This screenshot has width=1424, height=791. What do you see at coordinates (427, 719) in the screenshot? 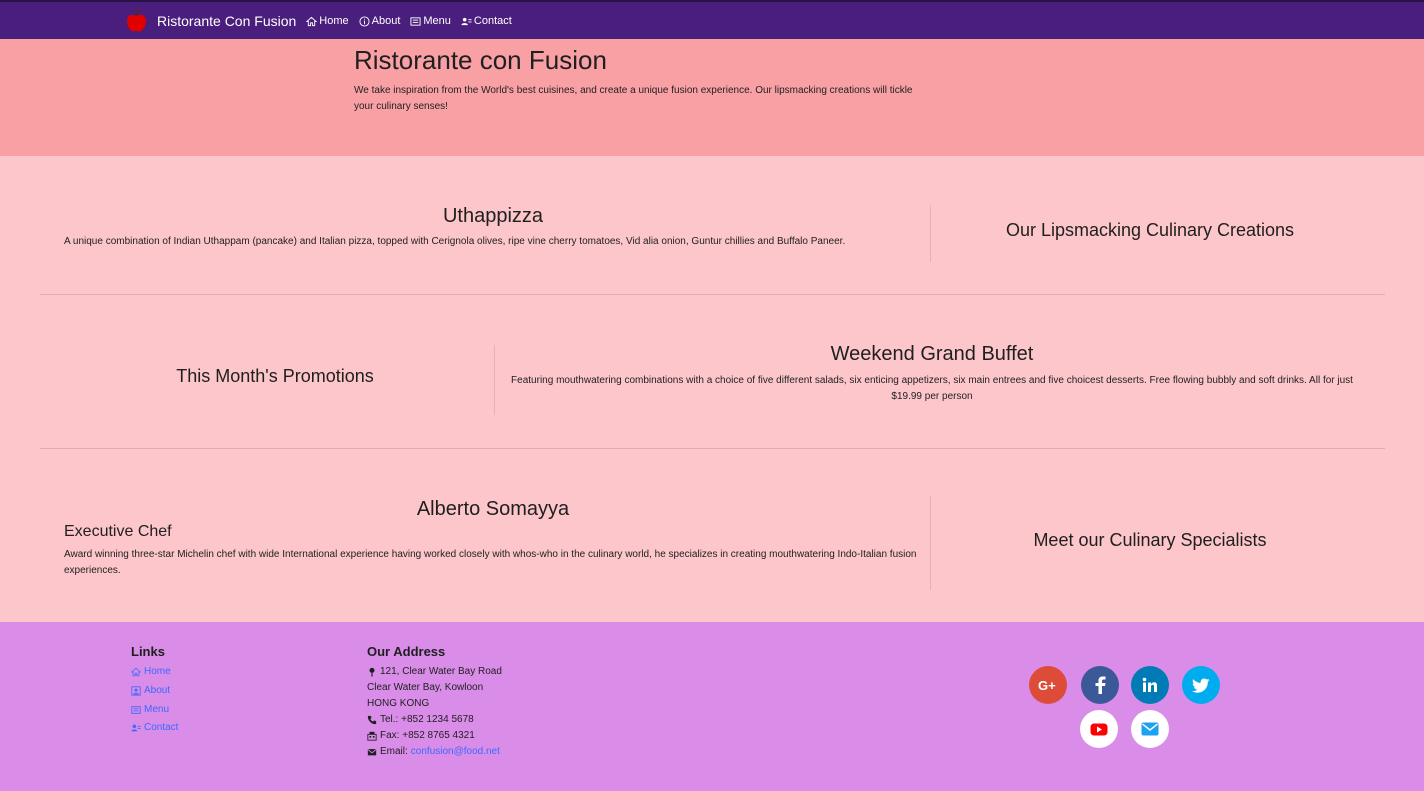
I see `address-tel-text: Tel.: +852 1234 5678` at bounding box center [427, 719].